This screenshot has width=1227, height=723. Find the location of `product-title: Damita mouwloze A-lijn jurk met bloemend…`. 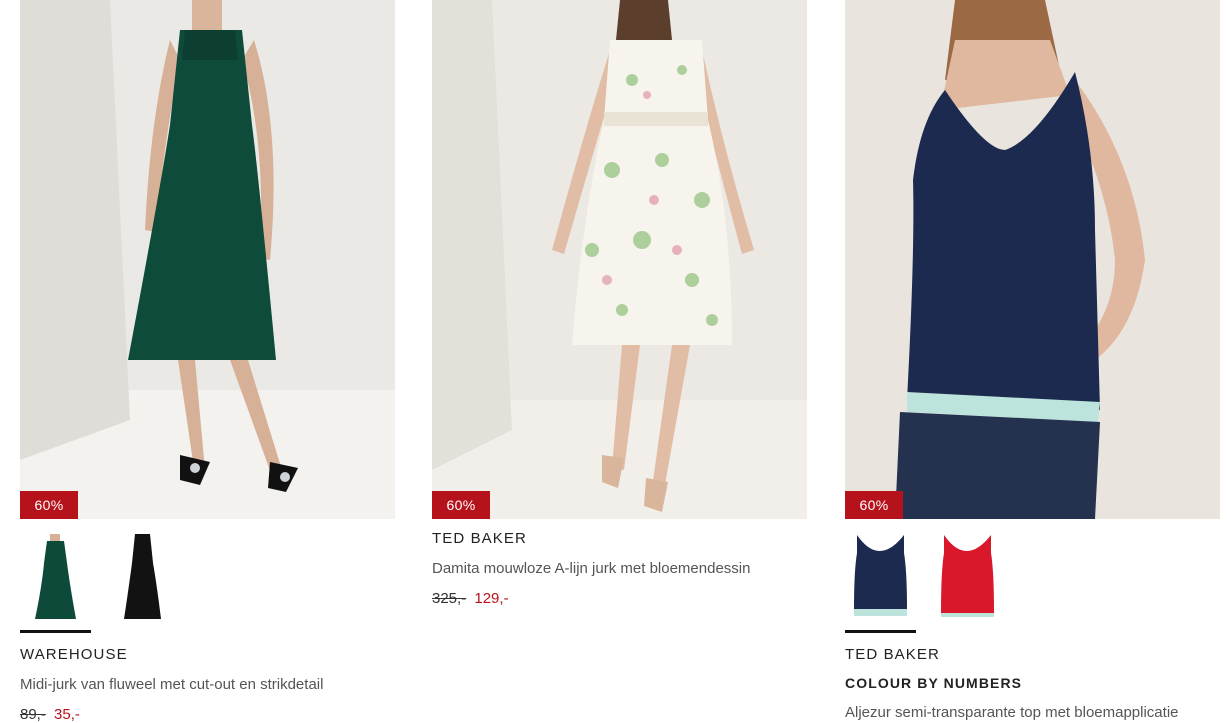

product-title: Damita mouwloze A-lijn jurk met bloemend… is located at coordinates (619, 568).